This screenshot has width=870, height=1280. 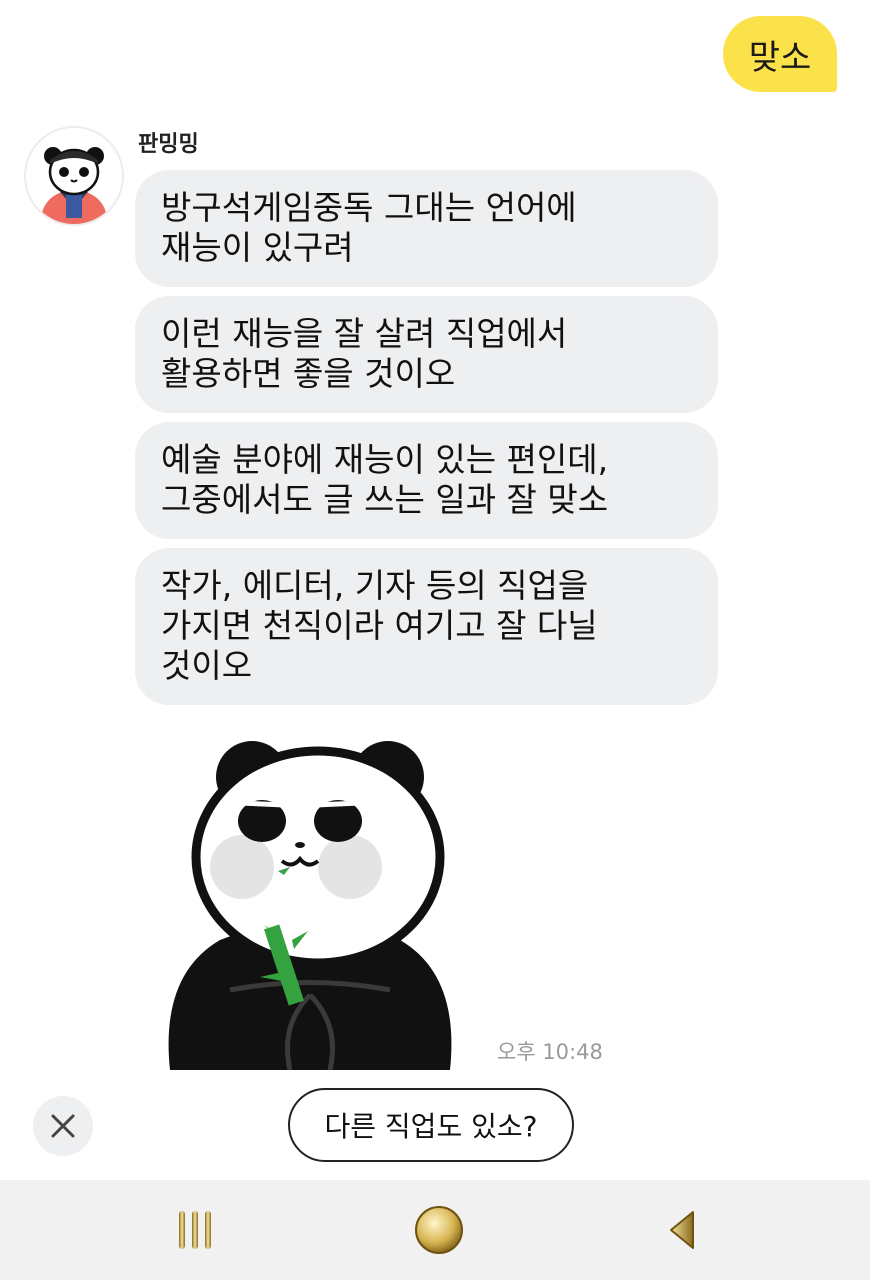 I want to click on sender-avatar, so click(x=74, y=176).